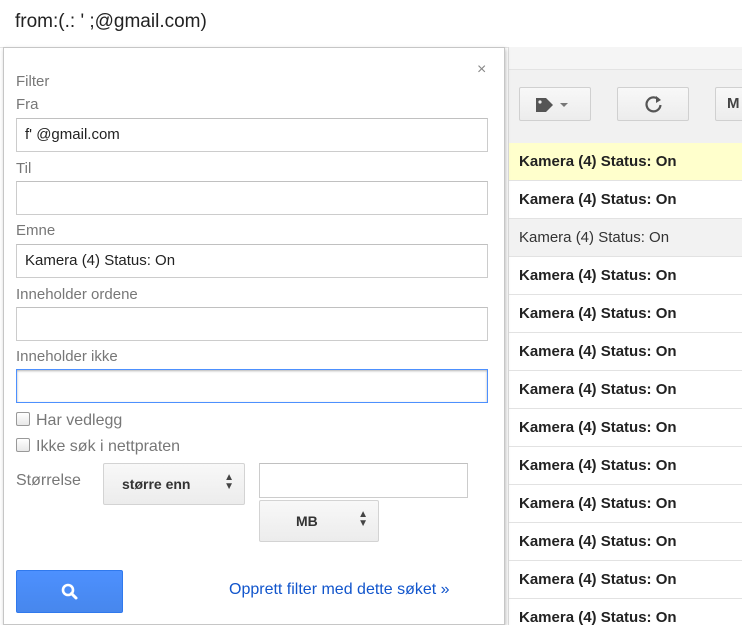 The image size is (742, 625). I want to click on from-field: f' @gmail.com, so click(252, 135).